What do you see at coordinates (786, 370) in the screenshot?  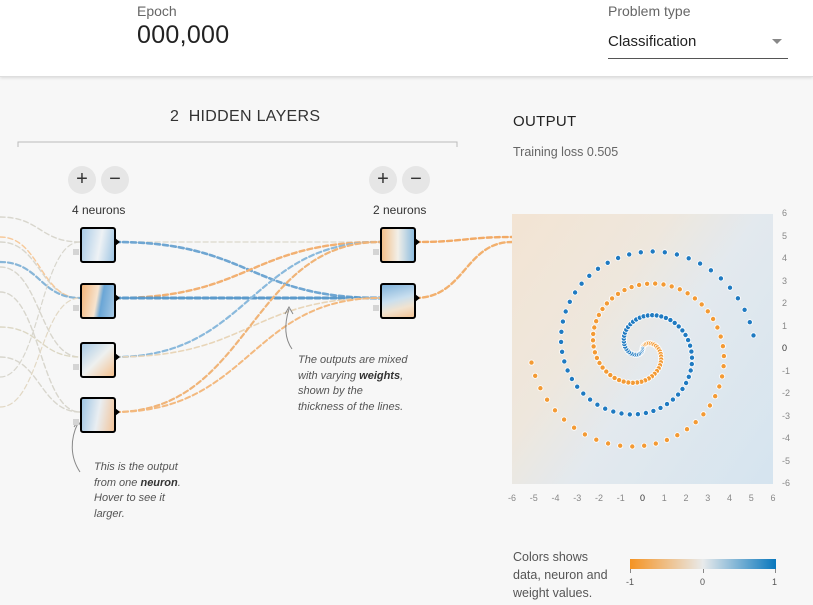 I see `y-tick-label: -1` at bounding box center [786, 370].